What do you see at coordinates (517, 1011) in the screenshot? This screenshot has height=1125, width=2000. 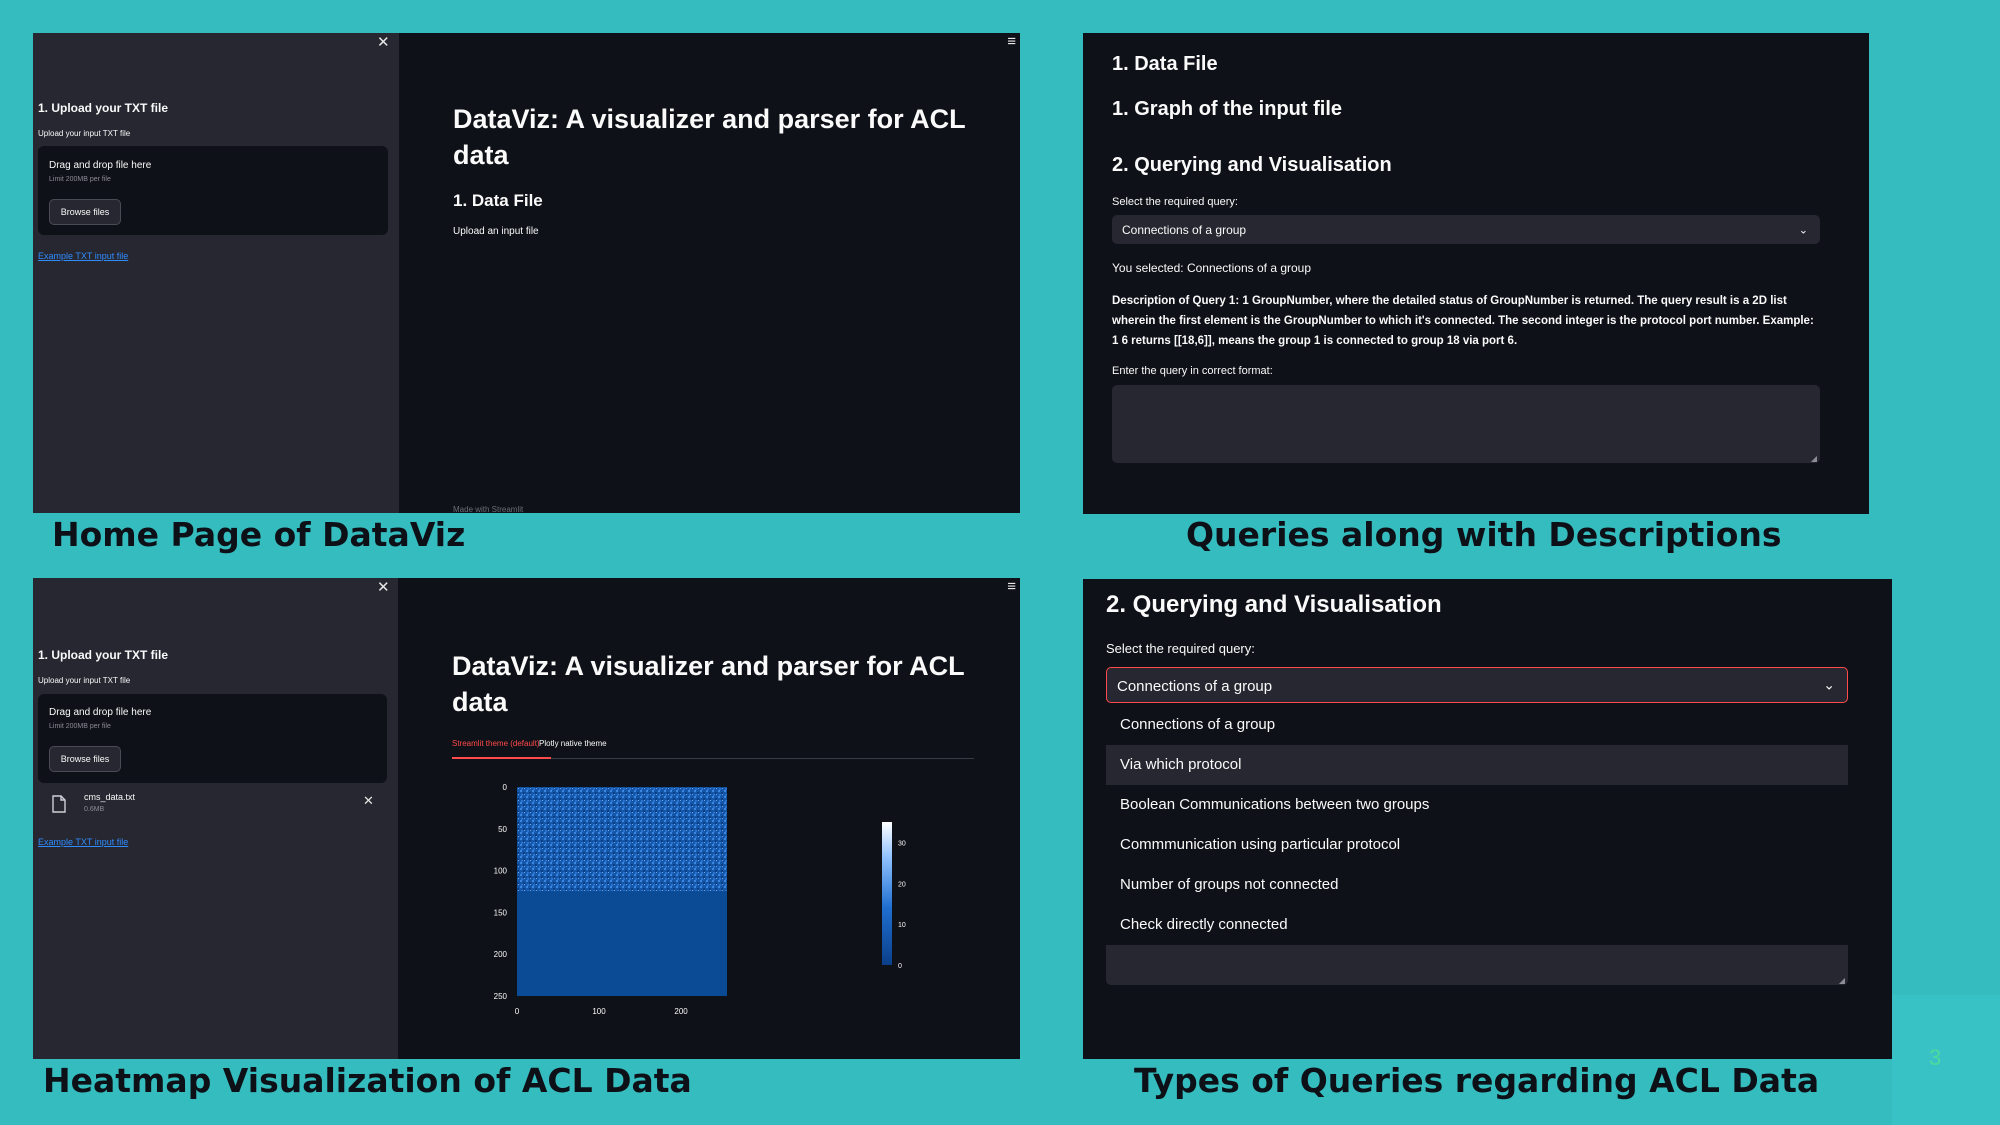 I see `x-tick-label: 0` at bounding box center [517, 1011].